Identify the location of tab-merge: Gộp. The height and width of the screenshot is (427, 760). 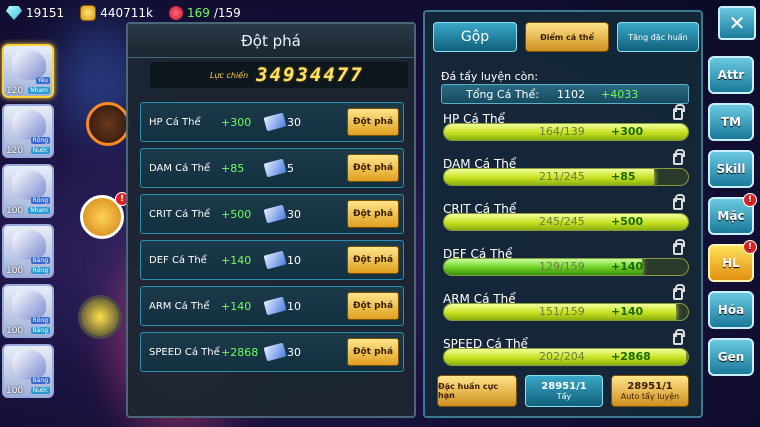
(475, 37).